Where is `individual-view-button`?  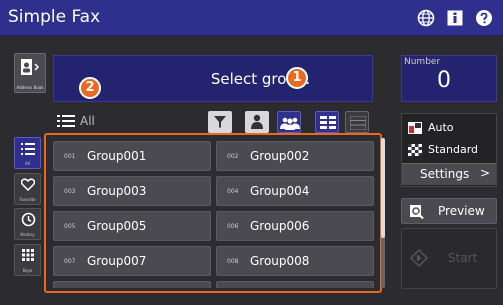 individual-view-button is located at coordinates (257, 122).